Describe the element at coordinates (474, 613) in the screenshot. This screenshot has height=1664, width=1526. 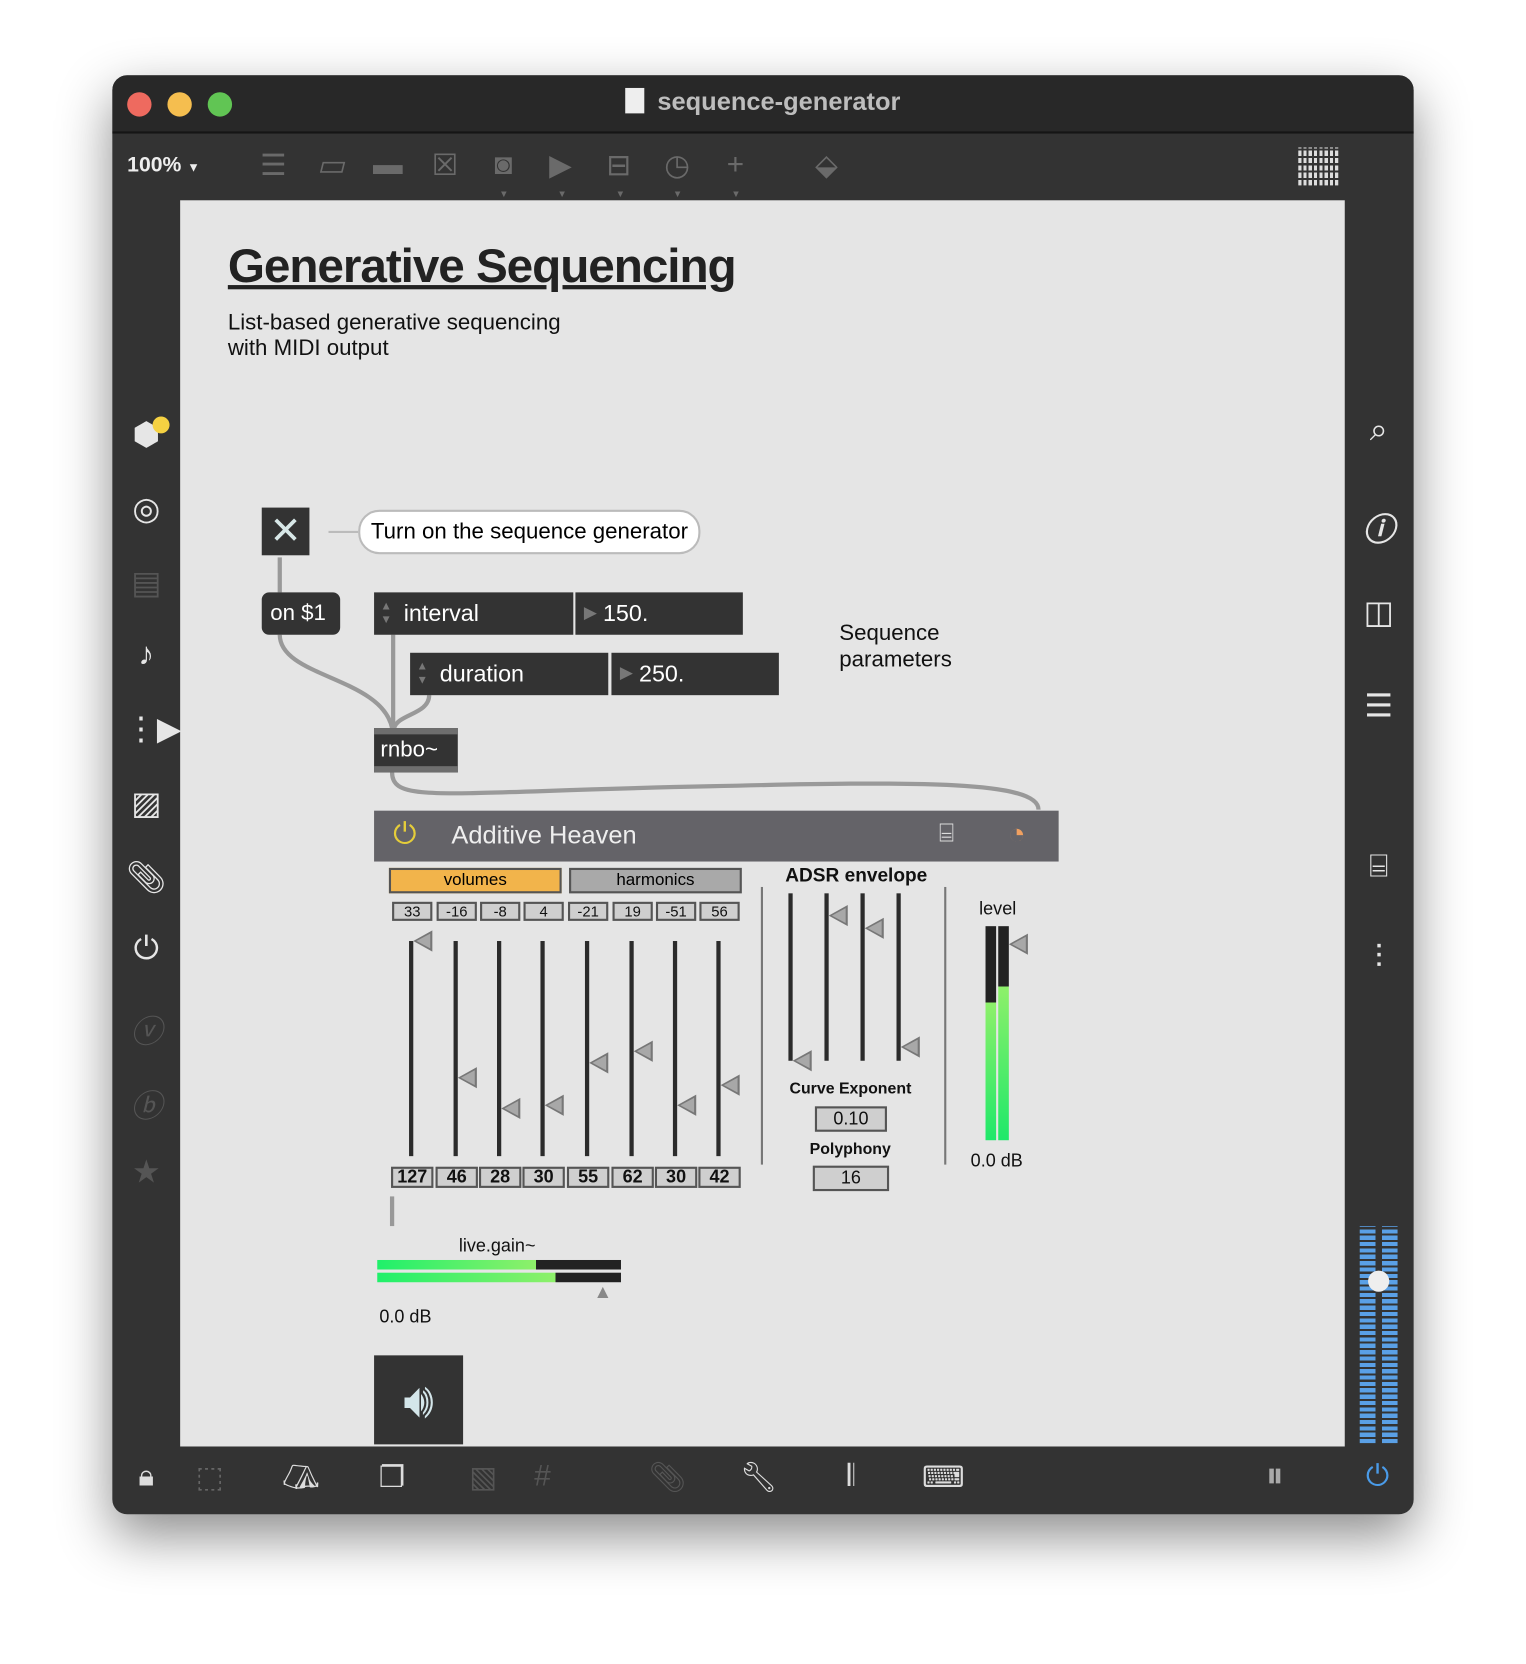
I see `interval-label: ▲ ▼ interval` at that location.